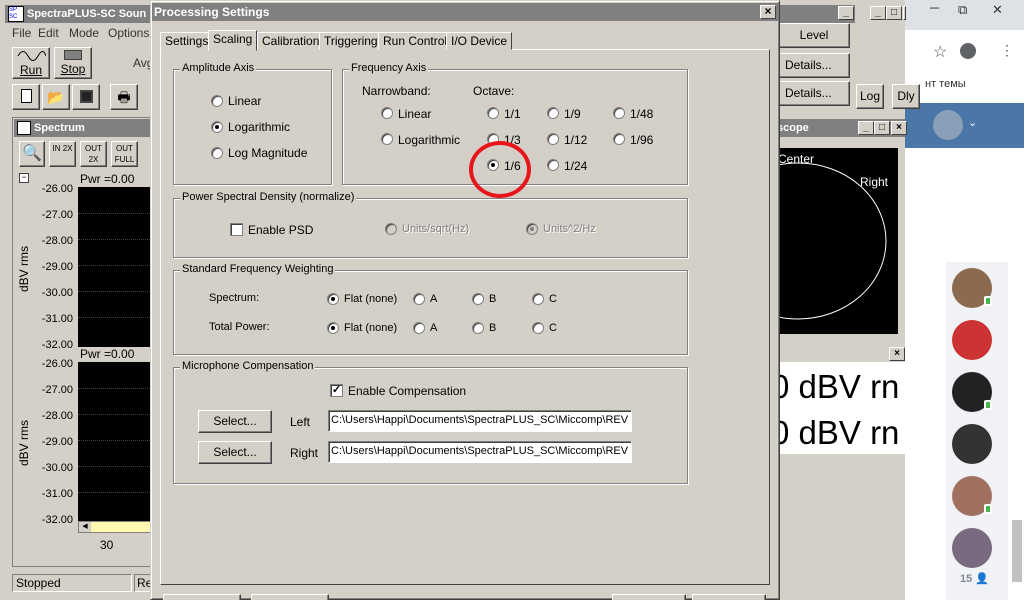  Describe the element at coordinates (85, 527) in the screenshot. I see `scroll-left-icon: ◀` at that location.